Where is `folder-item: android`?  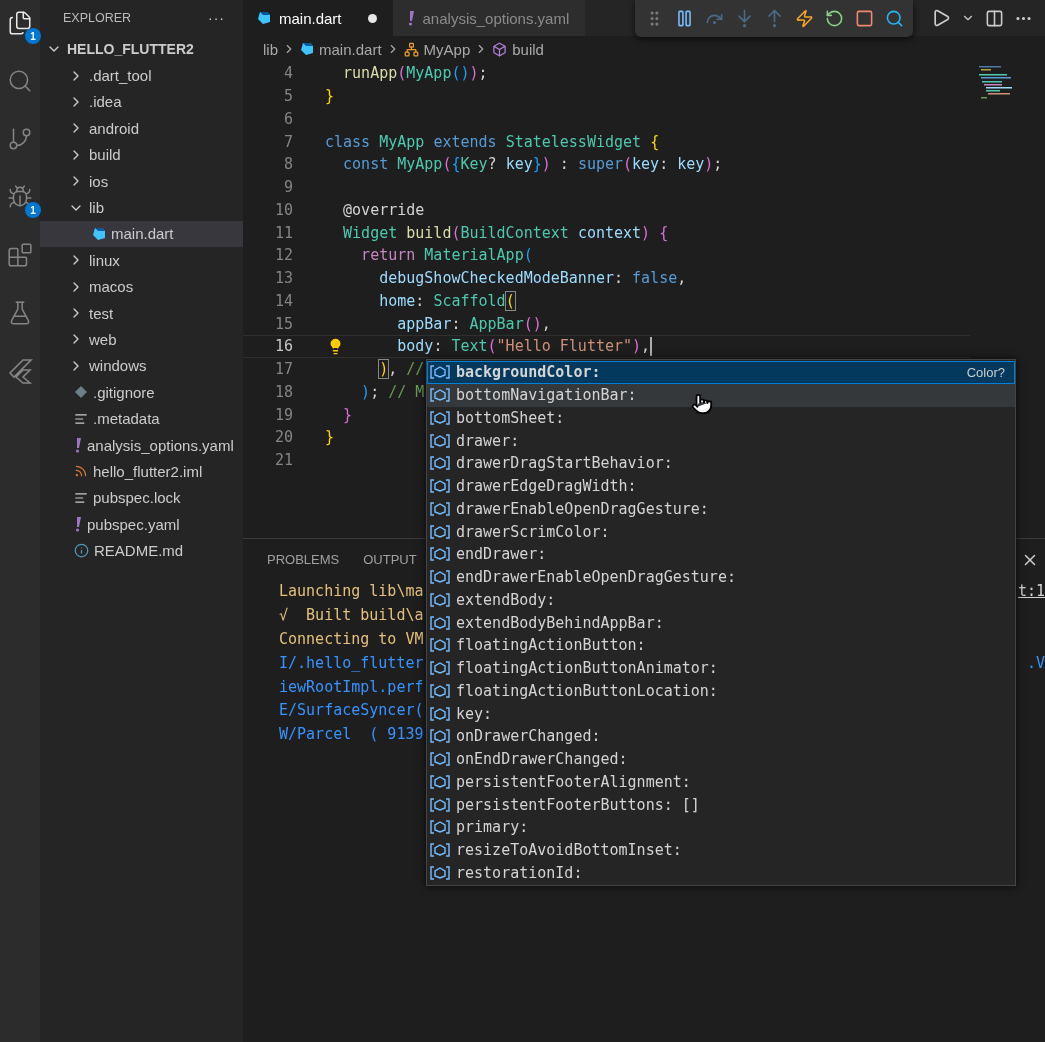 folder-item: android is located at coordinates (141, 128).